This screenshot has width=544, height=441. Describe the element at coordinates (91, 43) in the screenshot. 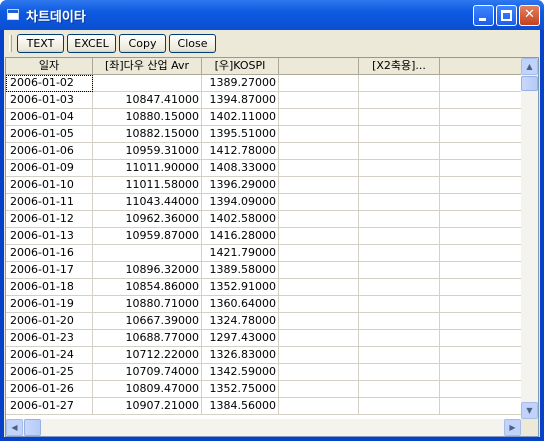

I see `excel-export-button: EXCEL` at that location.